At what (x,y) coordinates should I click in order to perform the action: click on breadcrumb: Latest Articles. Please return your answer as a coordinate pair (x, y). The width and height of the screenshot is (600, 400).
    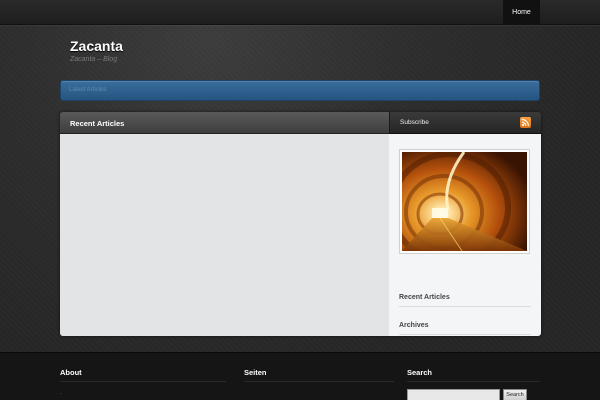
    Looking at the image, I should click on (88, 90).